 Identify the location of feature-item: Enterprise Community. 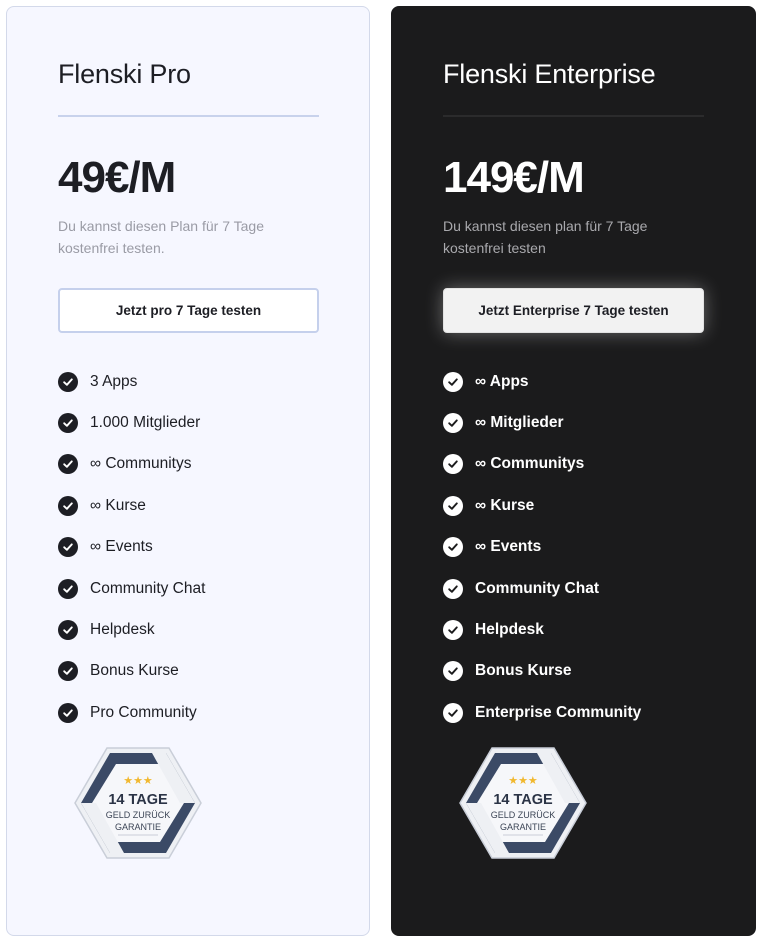
(542, 712).